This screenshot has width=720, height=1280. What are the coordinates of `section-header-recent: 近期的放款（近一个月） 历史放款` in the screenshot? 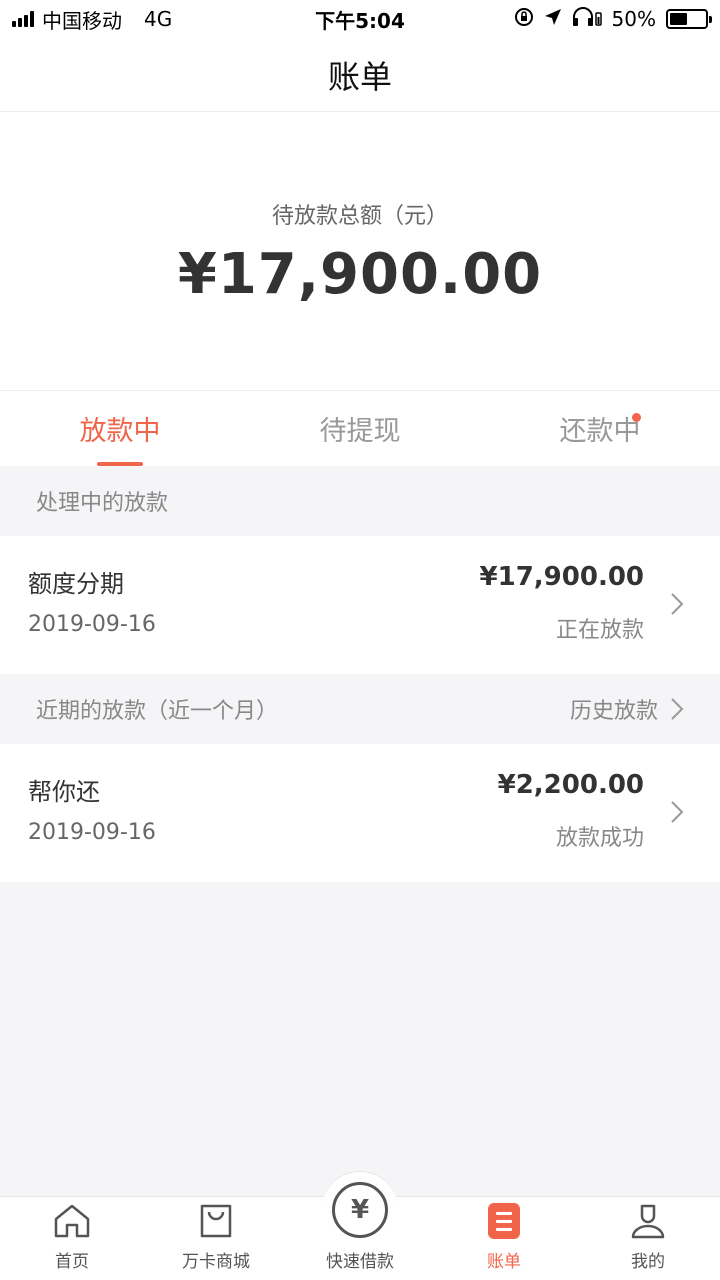 It's located at (360, 709).